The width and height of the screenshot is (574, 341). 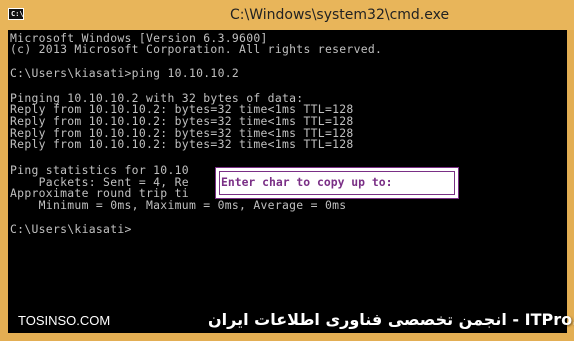 I want to click on title-bar: C:\ C:\Windows\system32\cmd.exe, so click(x=287, y=15).